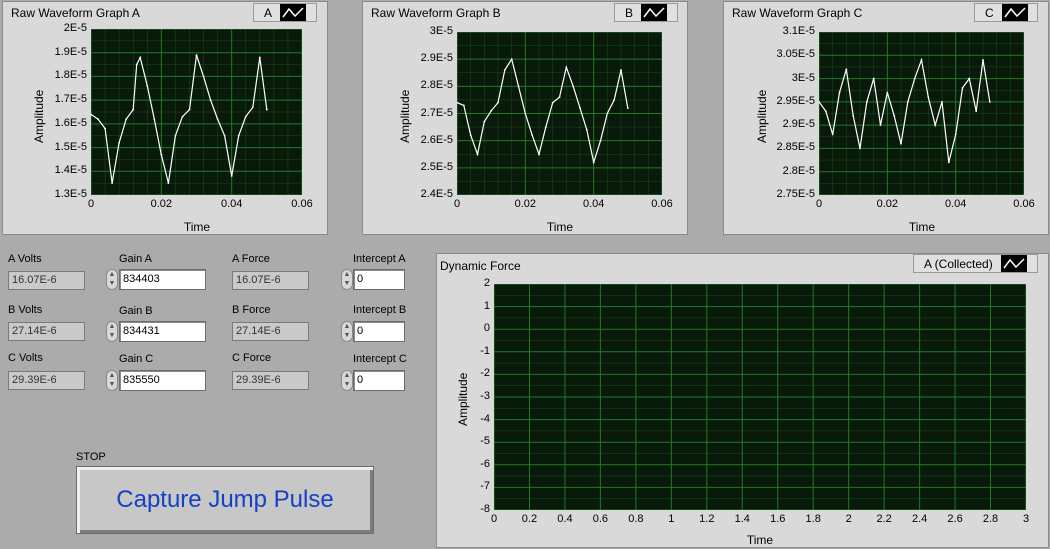  I want to click on c-volts-indicator: 29.39E-6, so click(46, 380).